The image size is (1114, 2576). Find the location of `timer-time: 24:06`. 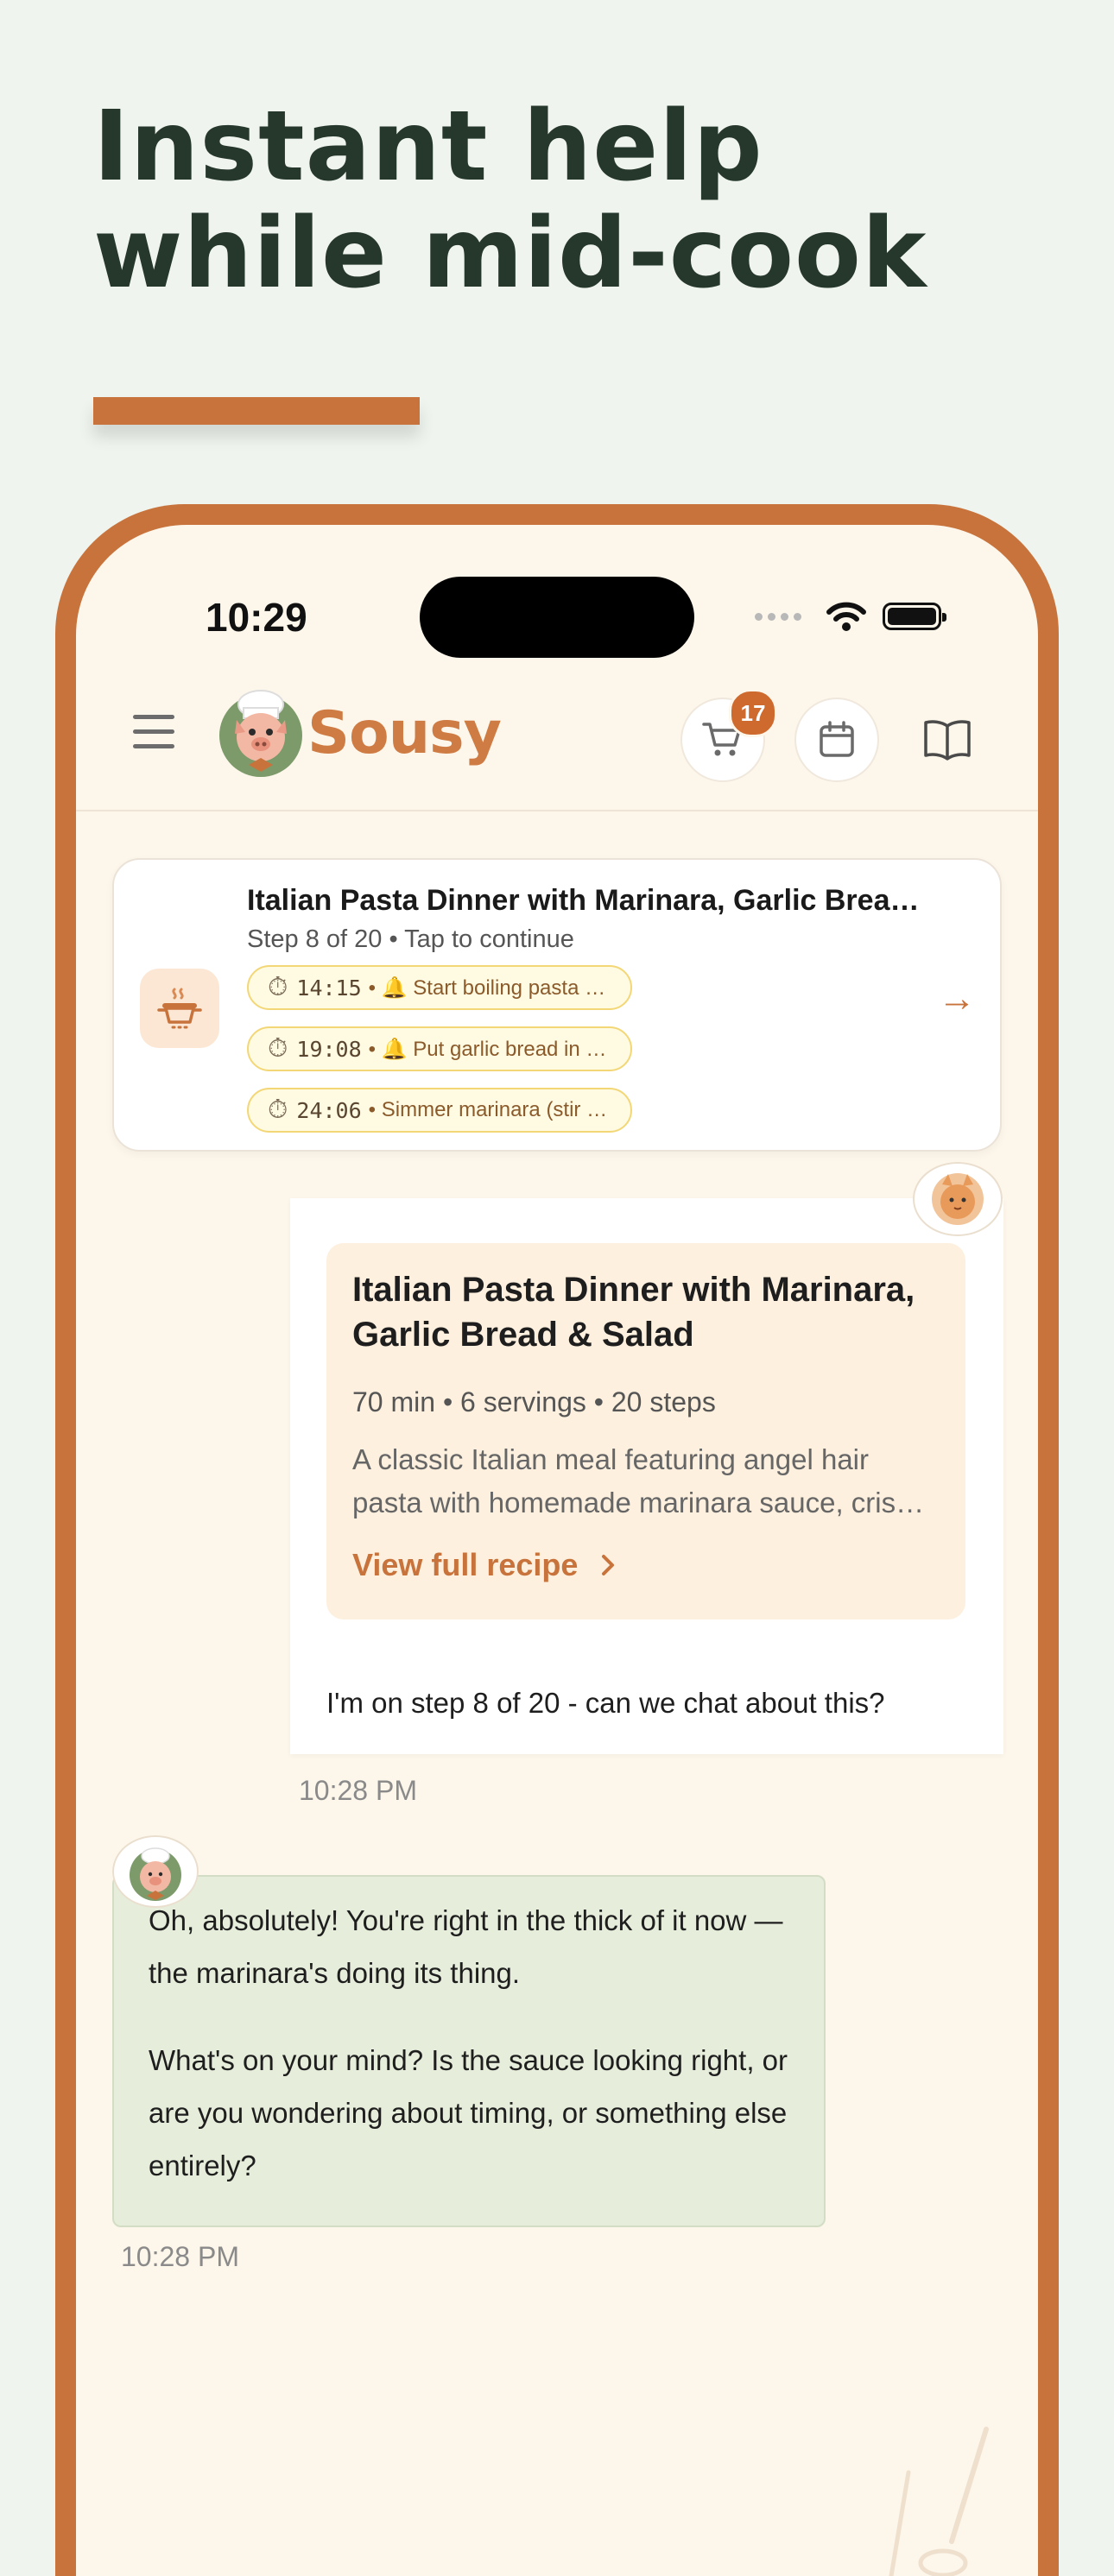

timer-time: 24:06 is located at coordinates (329, 1110).